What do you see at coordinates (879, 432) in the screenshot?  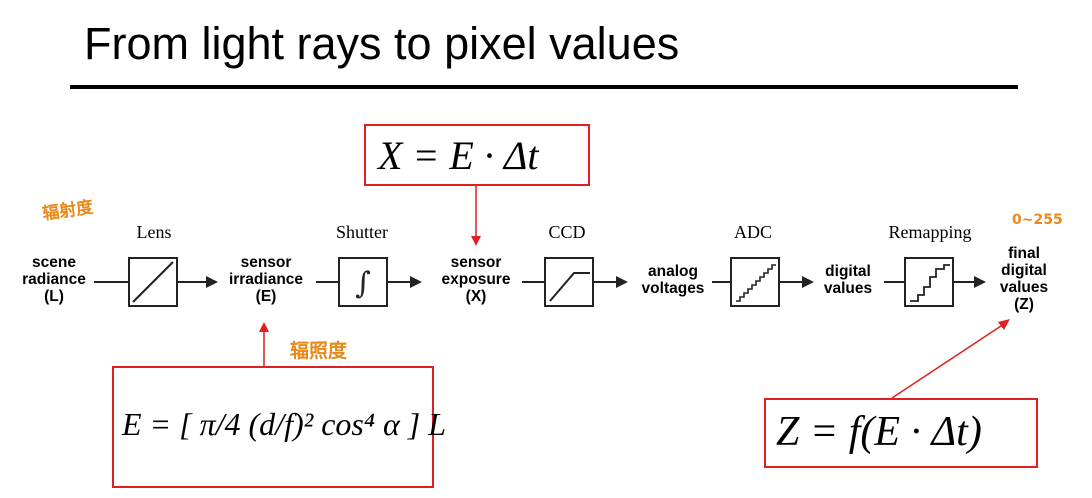 I see `final-equation: Z = f(E · Δt)` at bounding box center [879, 432].